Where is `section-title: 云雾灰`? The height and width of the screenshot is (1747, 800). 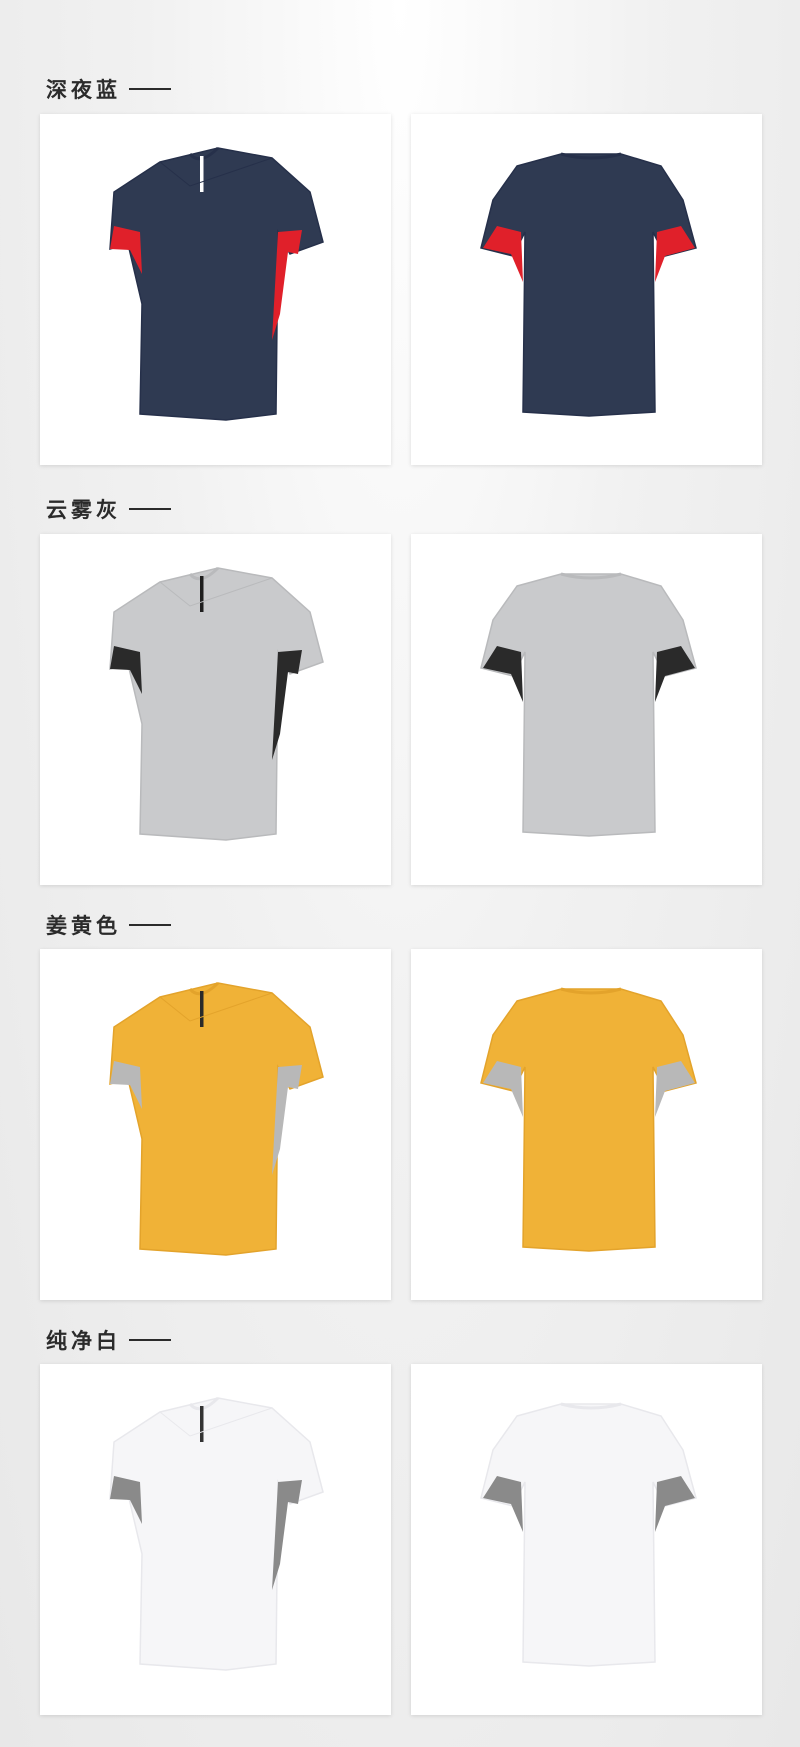 section-title: 云雾灰 is located at coordinates (83, 510).